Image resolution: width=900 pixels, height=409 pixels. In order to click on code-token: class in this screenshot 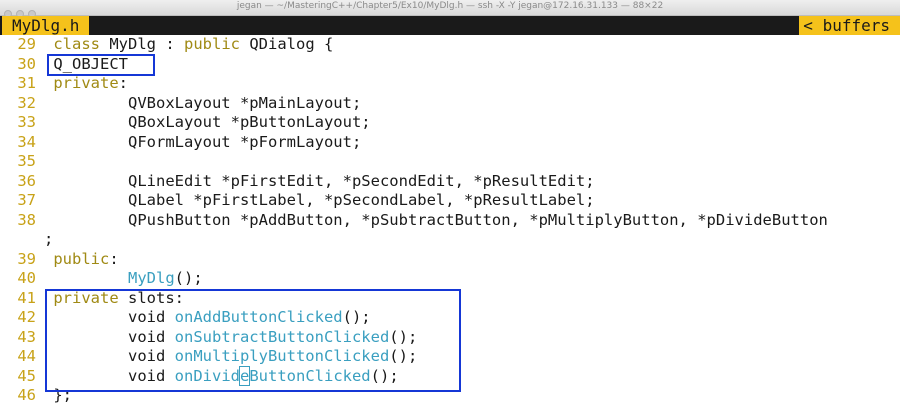, I will do `click(77, 44)`.